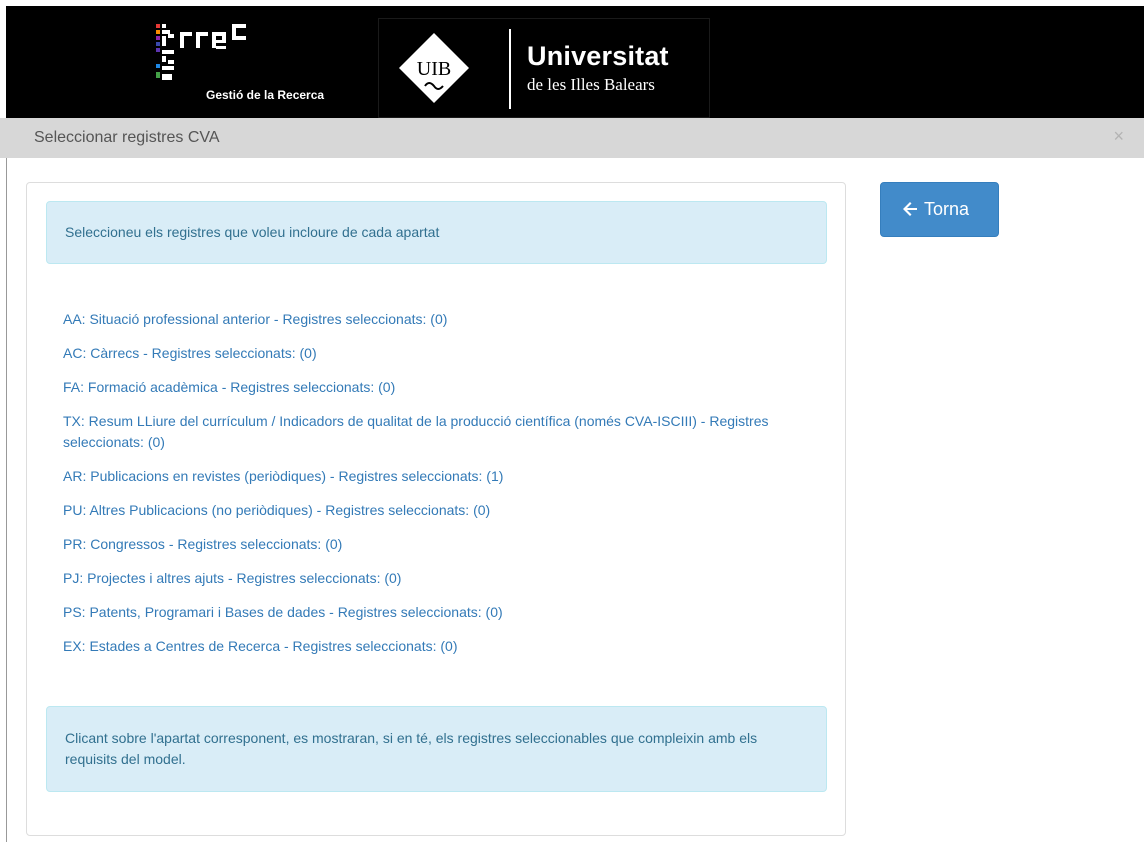  I want to click on back-button: Torna, so click(939, 209).